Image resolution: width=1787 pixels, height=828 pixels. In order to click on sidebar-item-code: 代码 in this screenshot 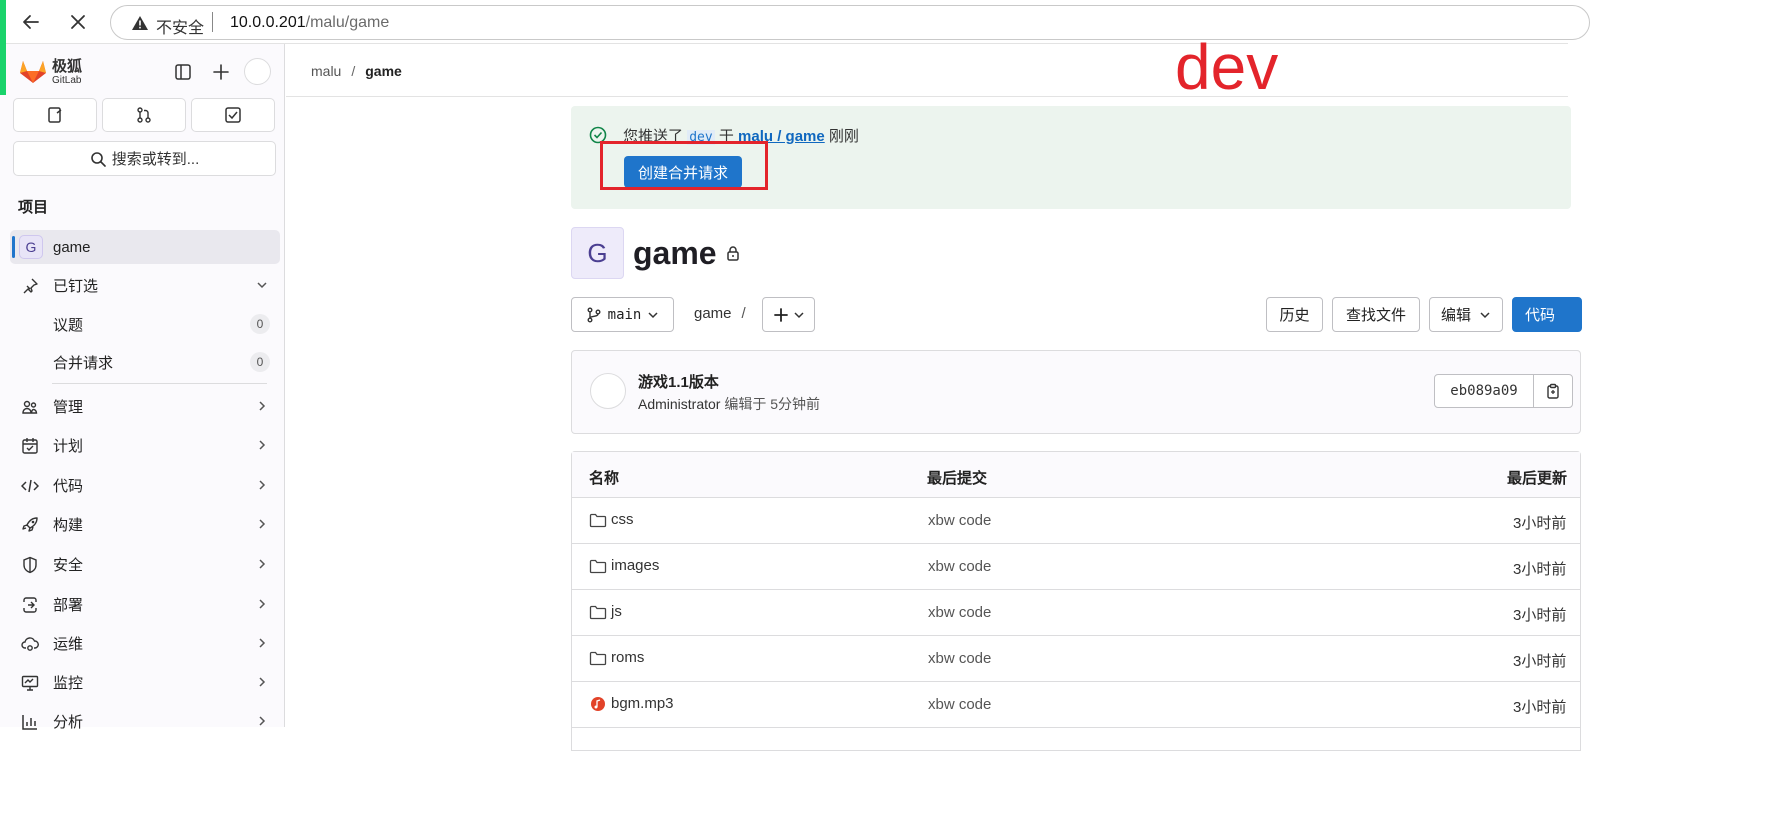, I will do `click(145, 485)`.